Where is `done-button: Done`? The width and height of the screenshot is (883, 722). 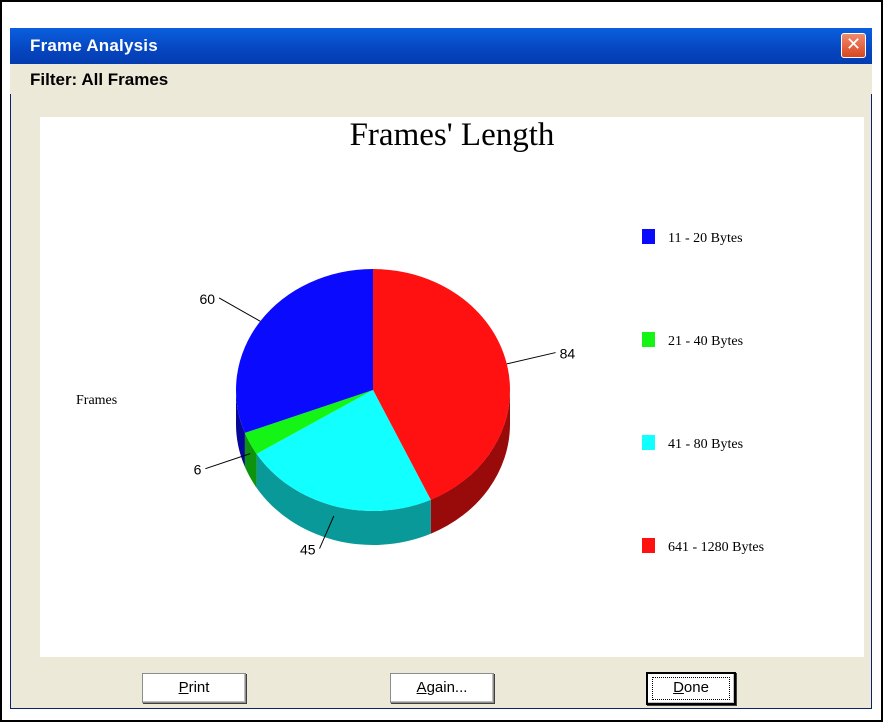 done-button: Done is located at coordinates (691, 688).